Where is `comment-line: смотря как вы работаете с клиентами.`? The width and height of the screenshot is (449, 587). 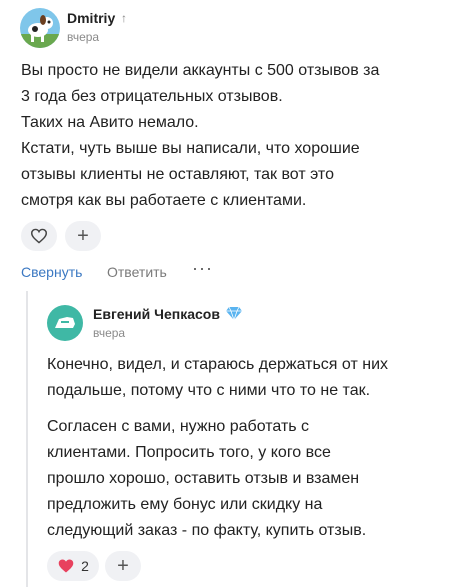 comment-line: смотря как вы работаете с клиентами. is located at coordinates (164, 200).